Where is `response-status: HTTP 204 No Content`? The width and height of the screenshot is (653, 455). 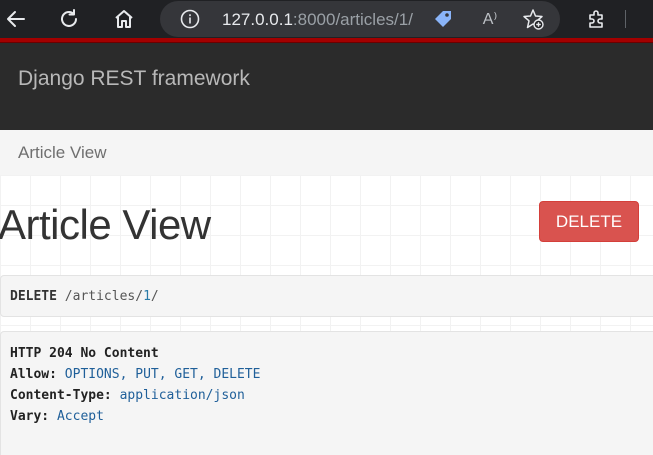
response-status: HTTP 204 No Content is located at coordinates (84, 353).